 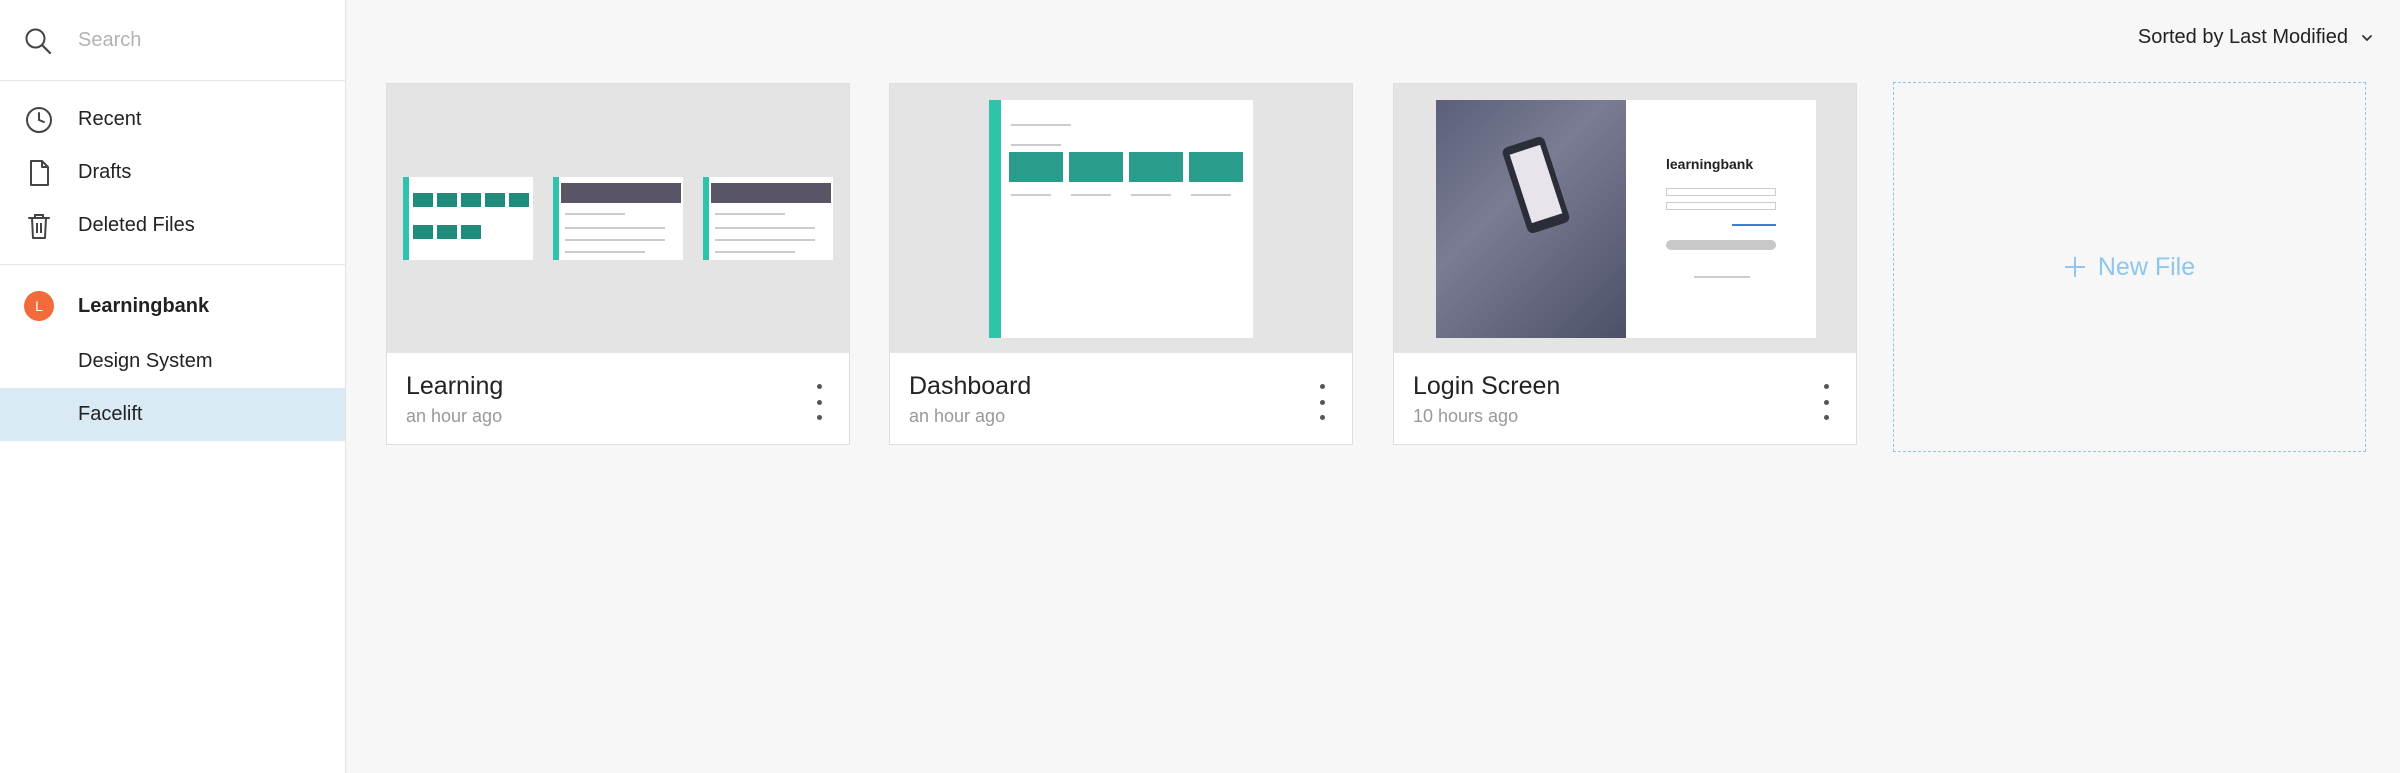 What do you see at coordinates (203, 40) in the screenshot?
I see `search-input` at bounding box center [203, 40].